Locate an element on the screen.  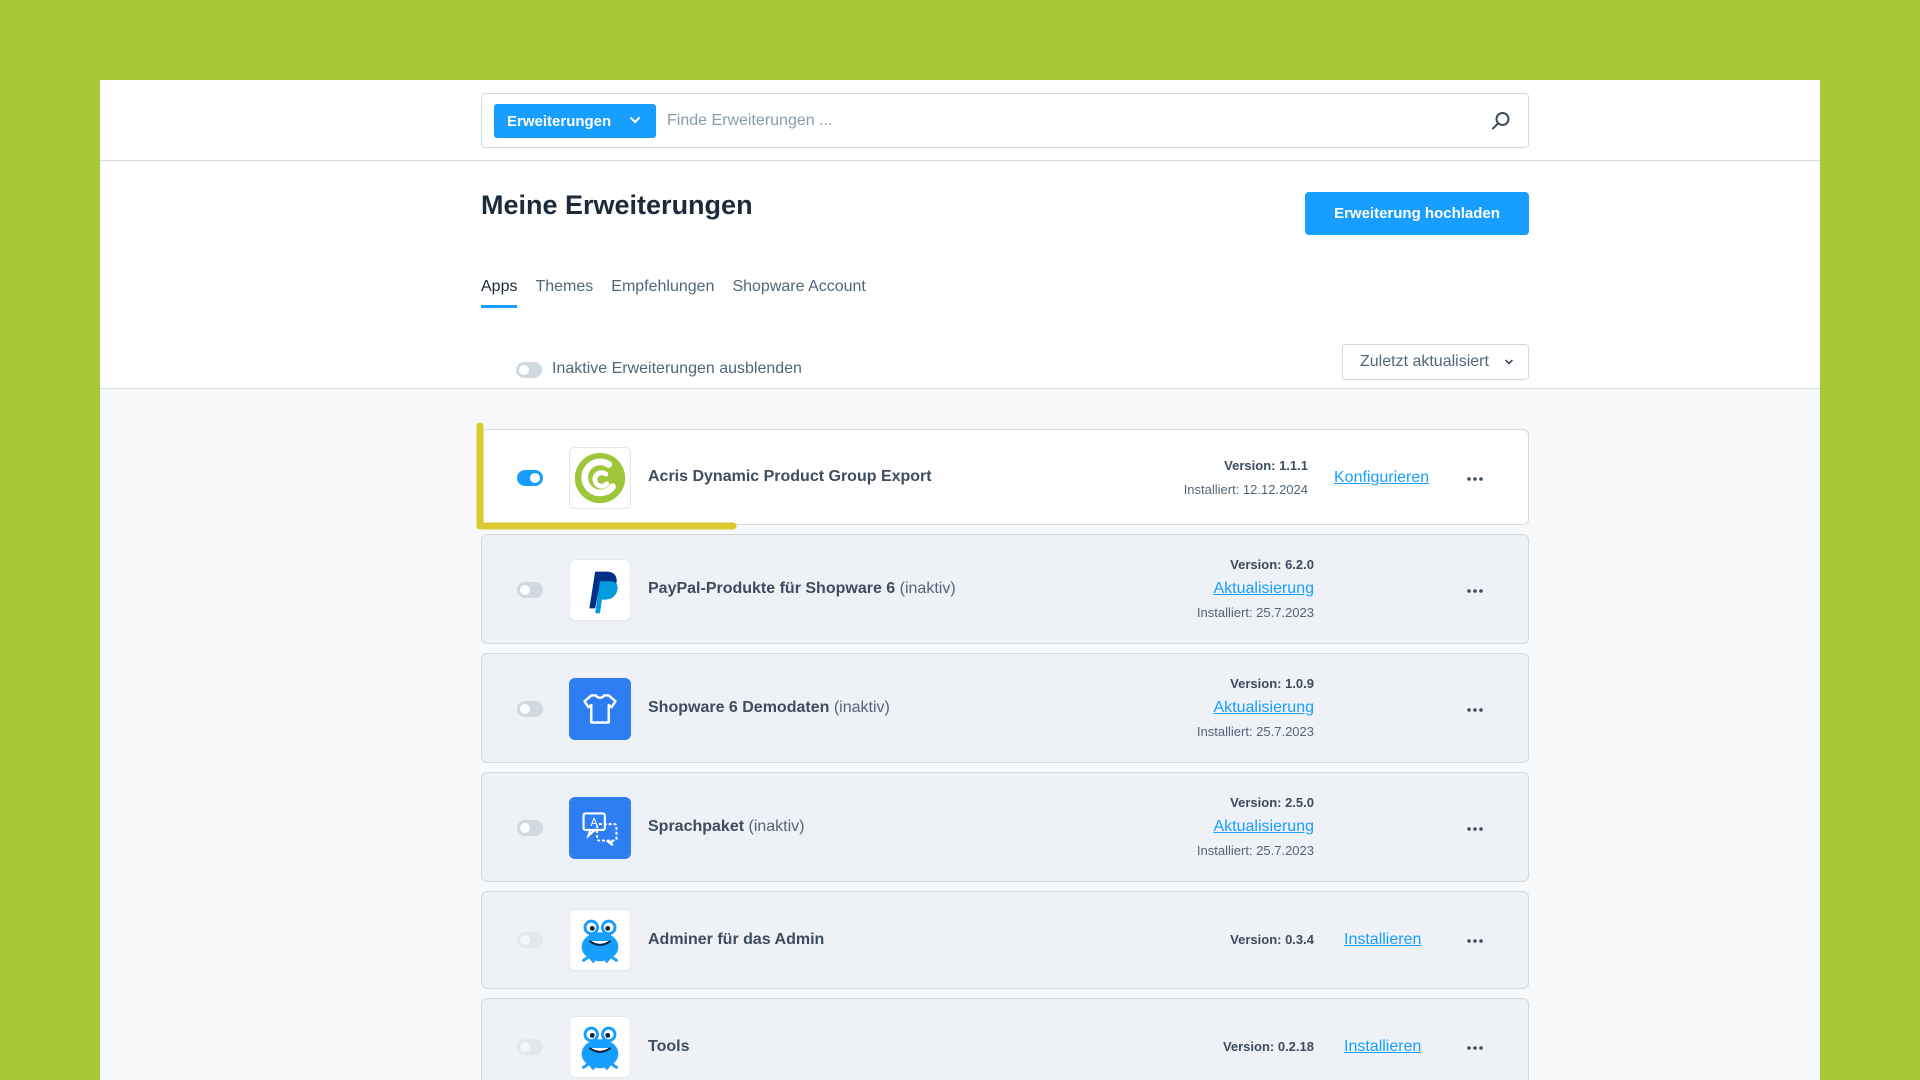
extension-name: Adminer für das Admin is located at coordinates (736, 939).